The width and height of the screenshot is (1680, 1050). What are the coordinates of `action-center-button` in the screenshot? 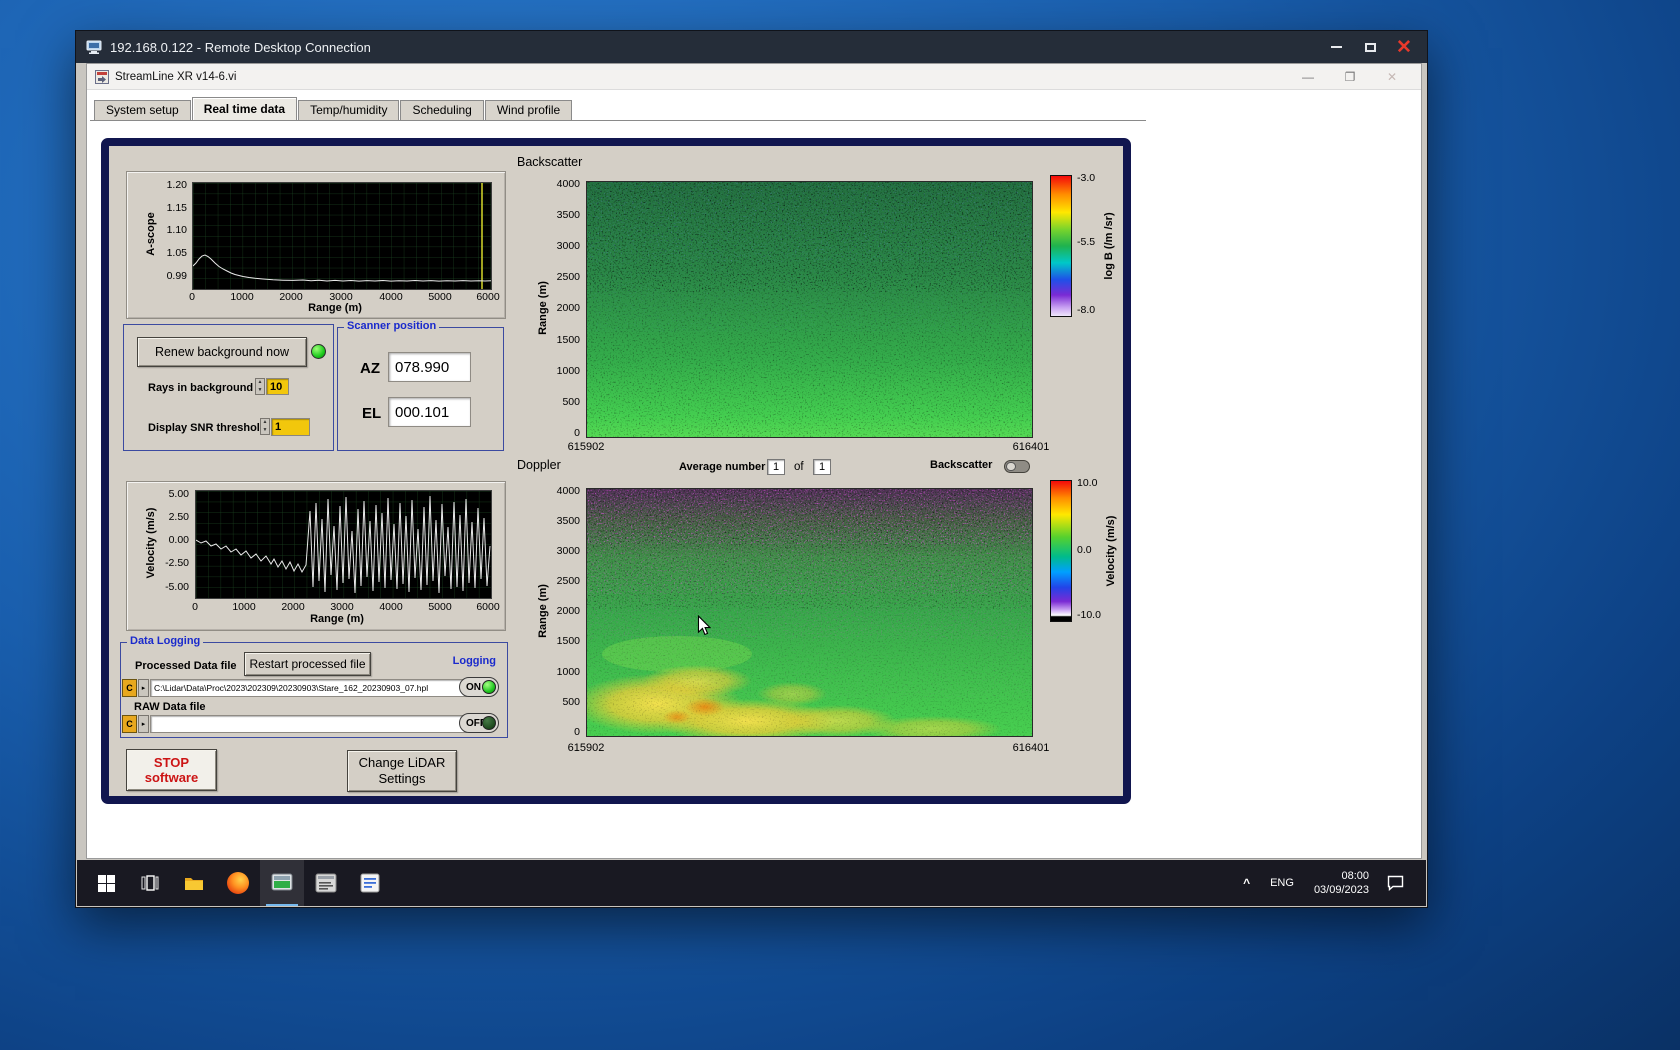 It's located at (1395, 883).